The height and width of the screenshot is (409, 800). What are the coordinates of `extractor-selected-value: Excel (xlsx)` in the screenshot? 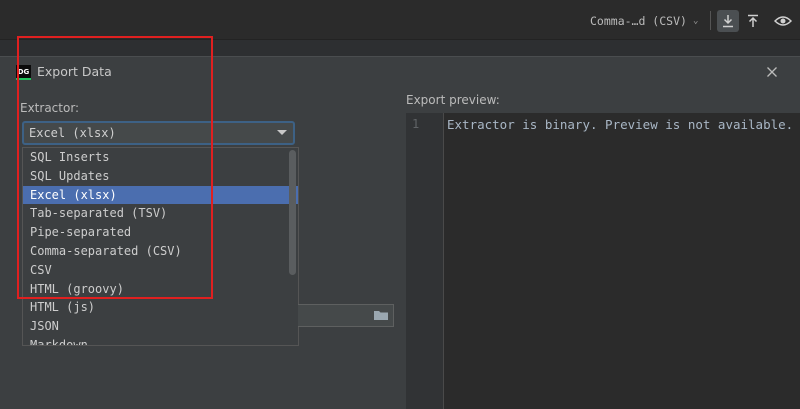 It's located at (72, 133).